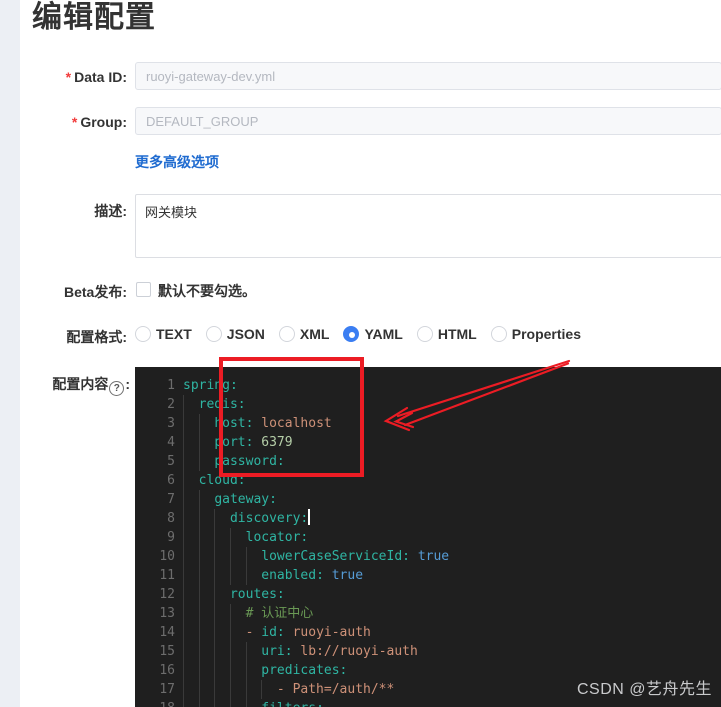  Describe the element at coordinates (428, 703) in the screenshot. I see `code-line: 18 filters:` at that location.